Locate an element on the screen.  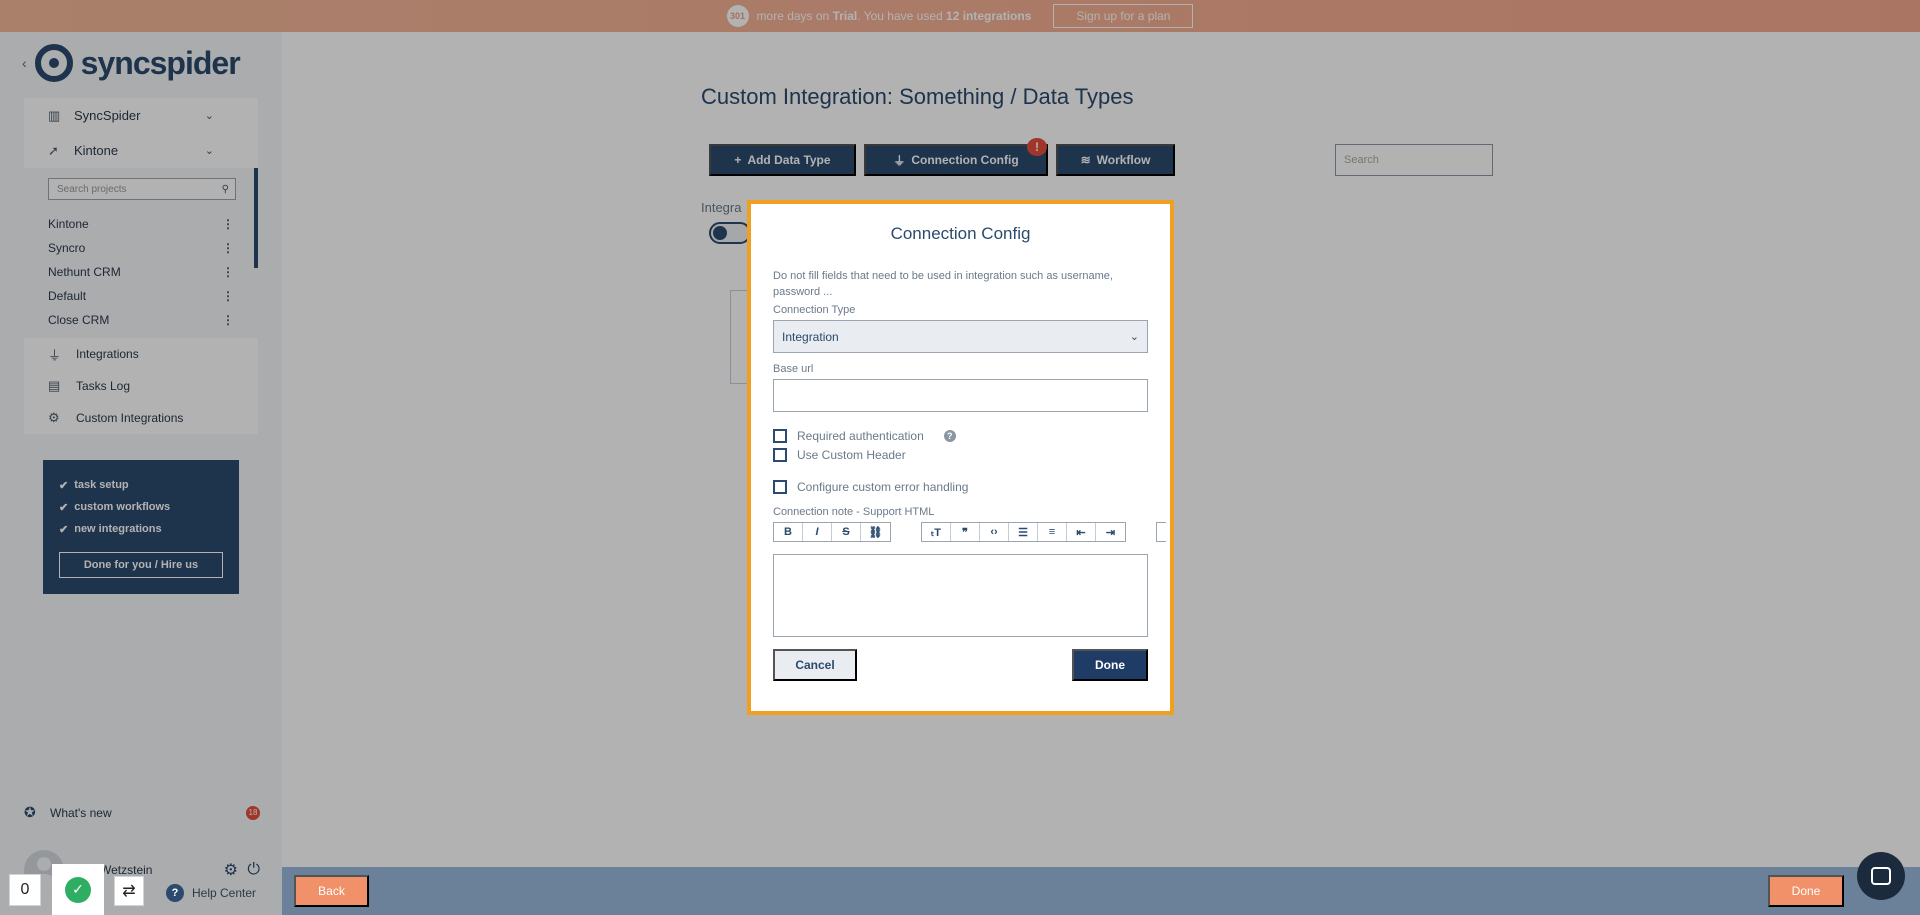
swap-widget: ⇄ is located at coordinates (129, 891).